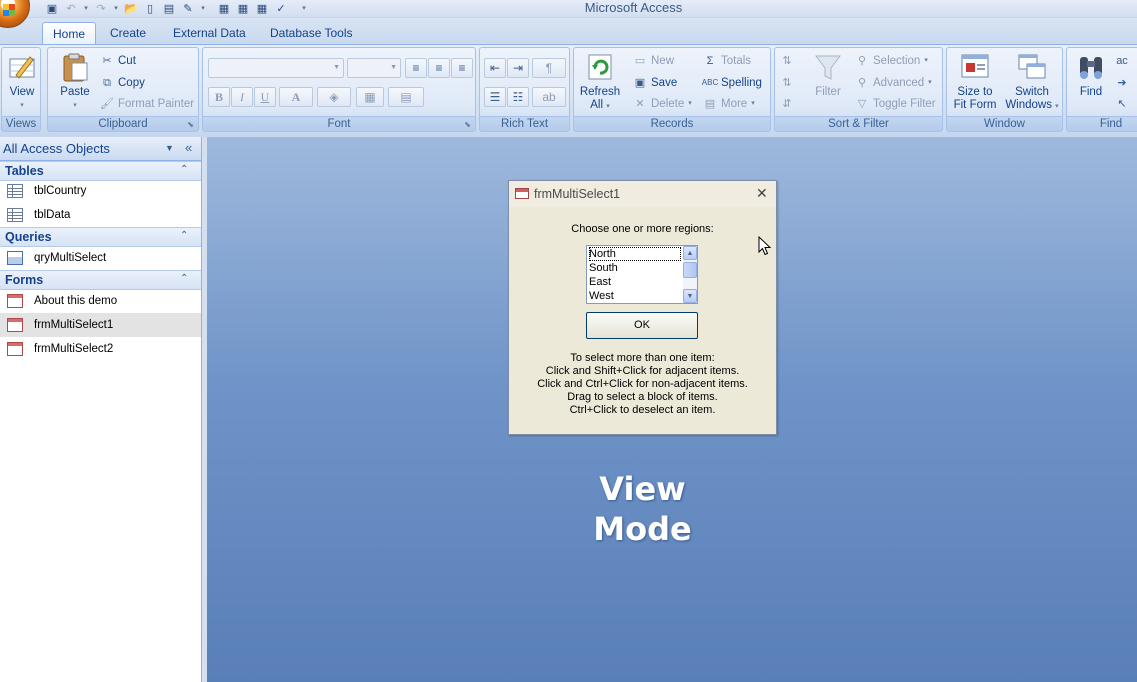  I want to click on italic-button: I, so click(242, 97).